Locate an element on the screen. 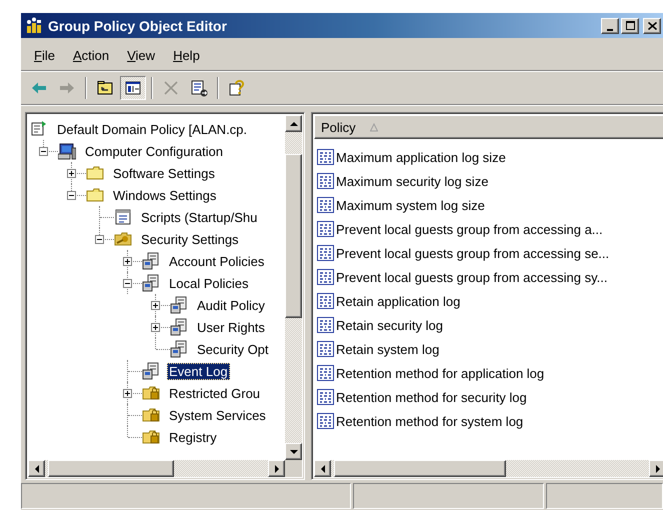 The width and height of the screenshot is (663, 510). column-header: Policy is located at coordinates (488, 127).